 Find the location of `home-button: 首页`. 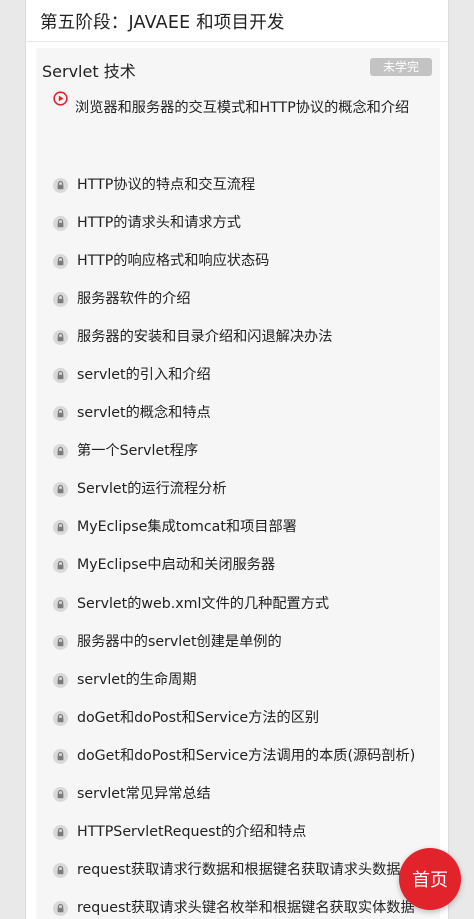

home-button: 首页 is located at coordinates (430, 879).